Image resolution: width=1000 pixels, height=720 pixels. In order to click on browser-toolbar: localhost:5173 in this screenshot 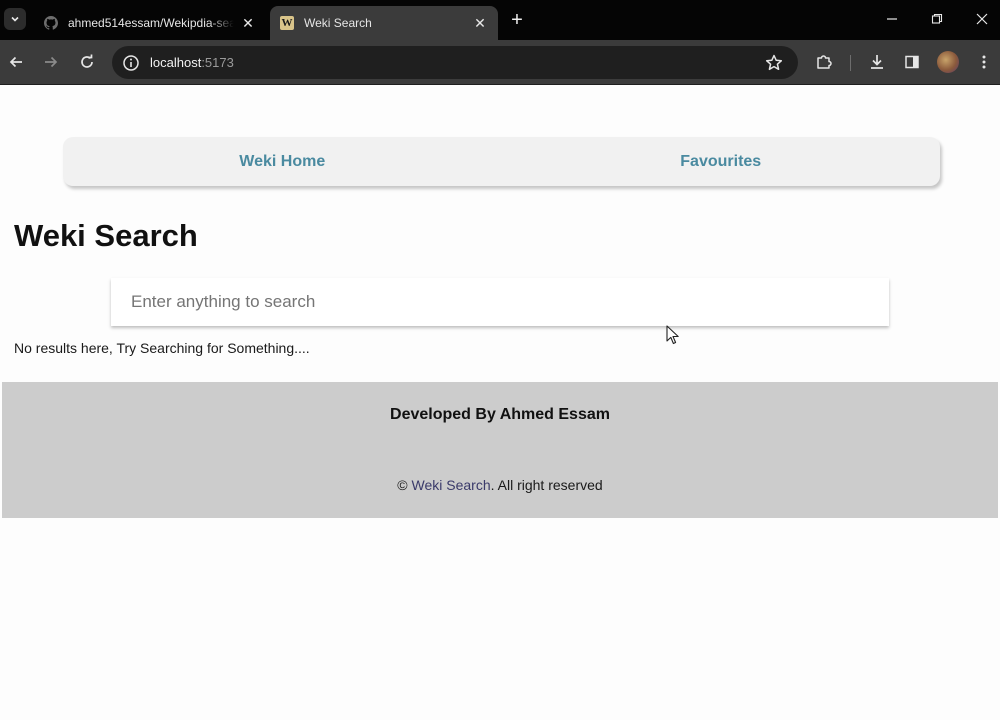, I will do `click(500, 62)`.